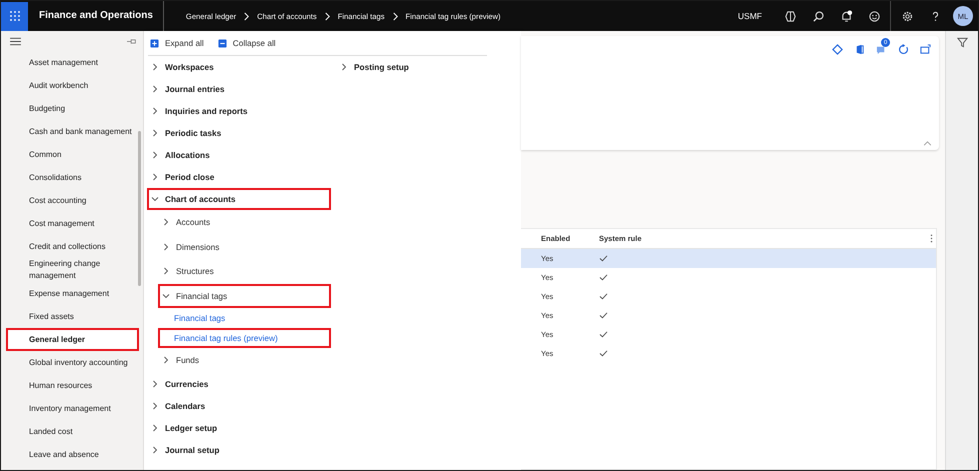 This screenshot has height=471, width=979. I want to click on sidebar-item: General ledger, so click(72, 339).